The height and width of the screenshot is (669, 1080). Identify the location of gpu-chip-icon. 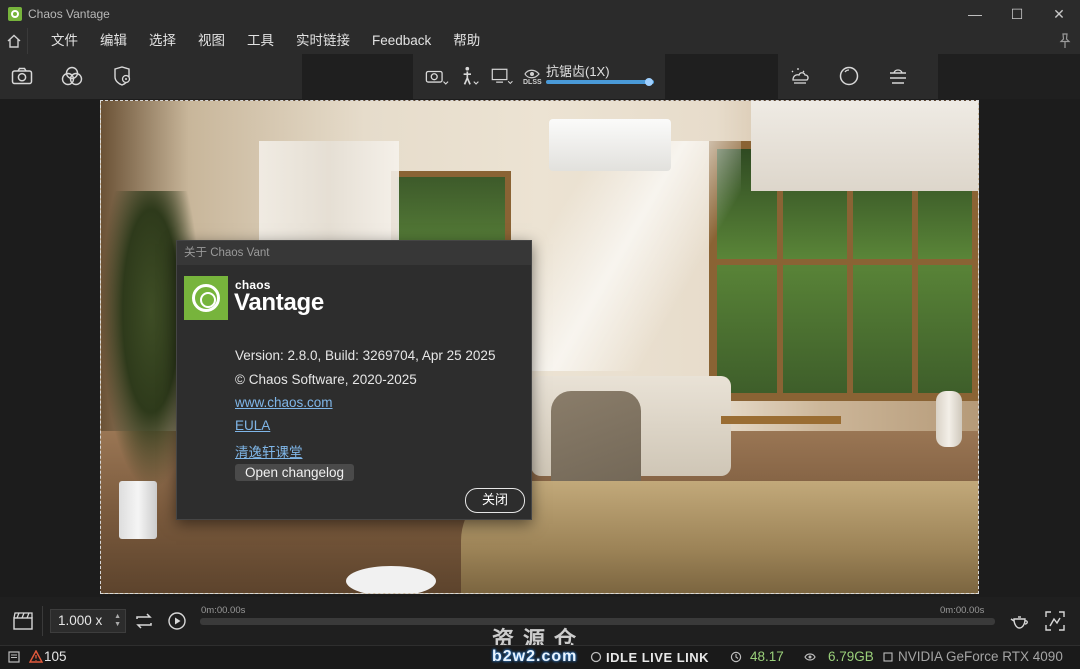
(888, 658).